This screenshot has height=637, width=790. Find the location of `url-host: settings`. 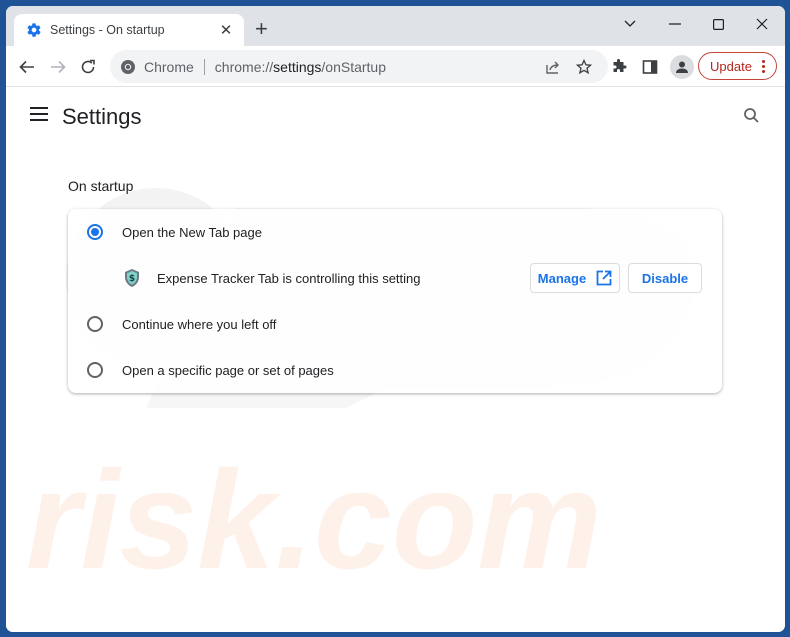

url-host: settings is located at coordinates (297, 66).